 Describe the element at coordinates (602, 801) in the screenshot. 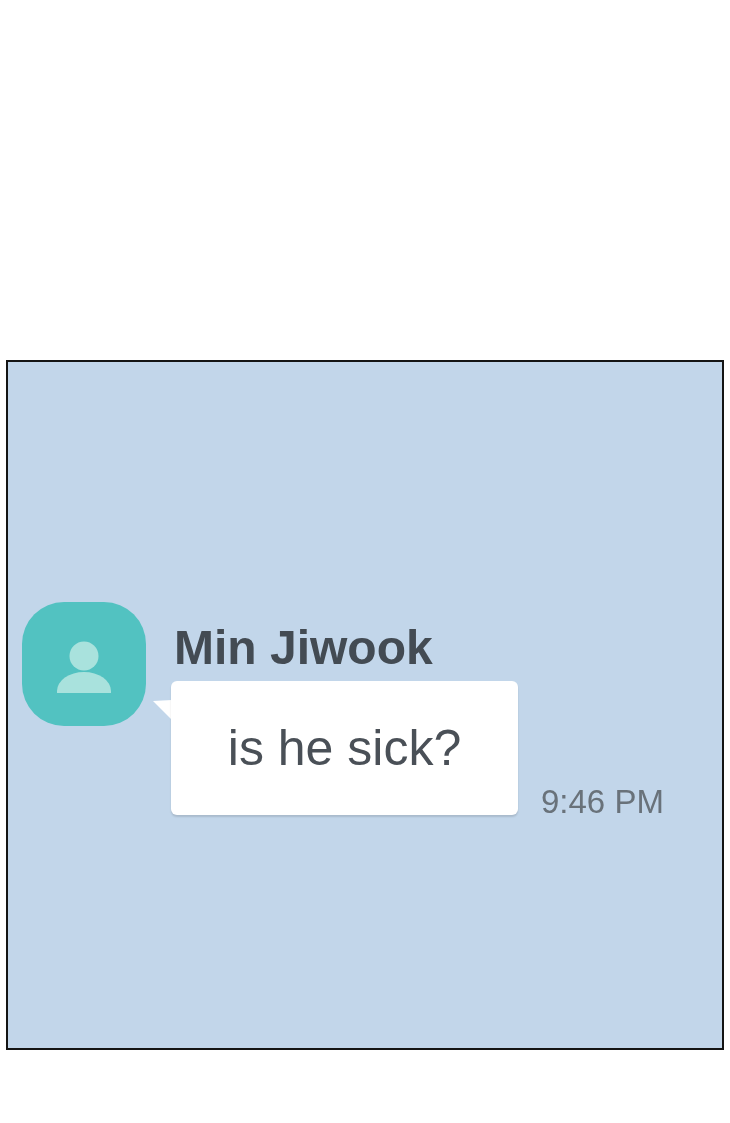

I see `message-time: 9:46 PM` at that location.